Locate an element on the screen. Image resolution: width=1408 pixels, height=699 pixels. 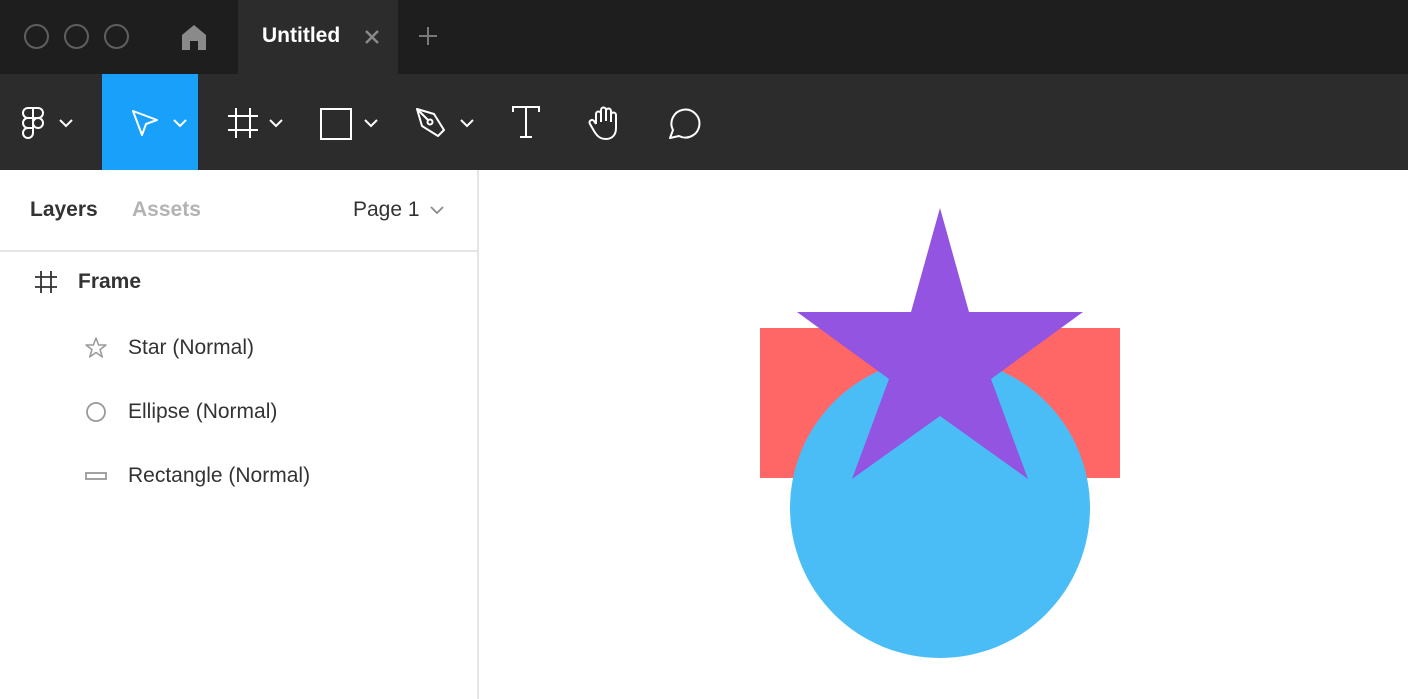
layer-star: Star (Normal) is located at coordinates (238, 348).